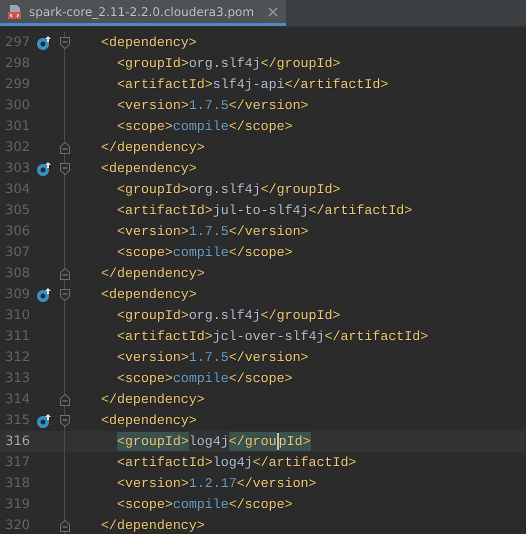  I want to click on line-number: 300, so click(17, 105).